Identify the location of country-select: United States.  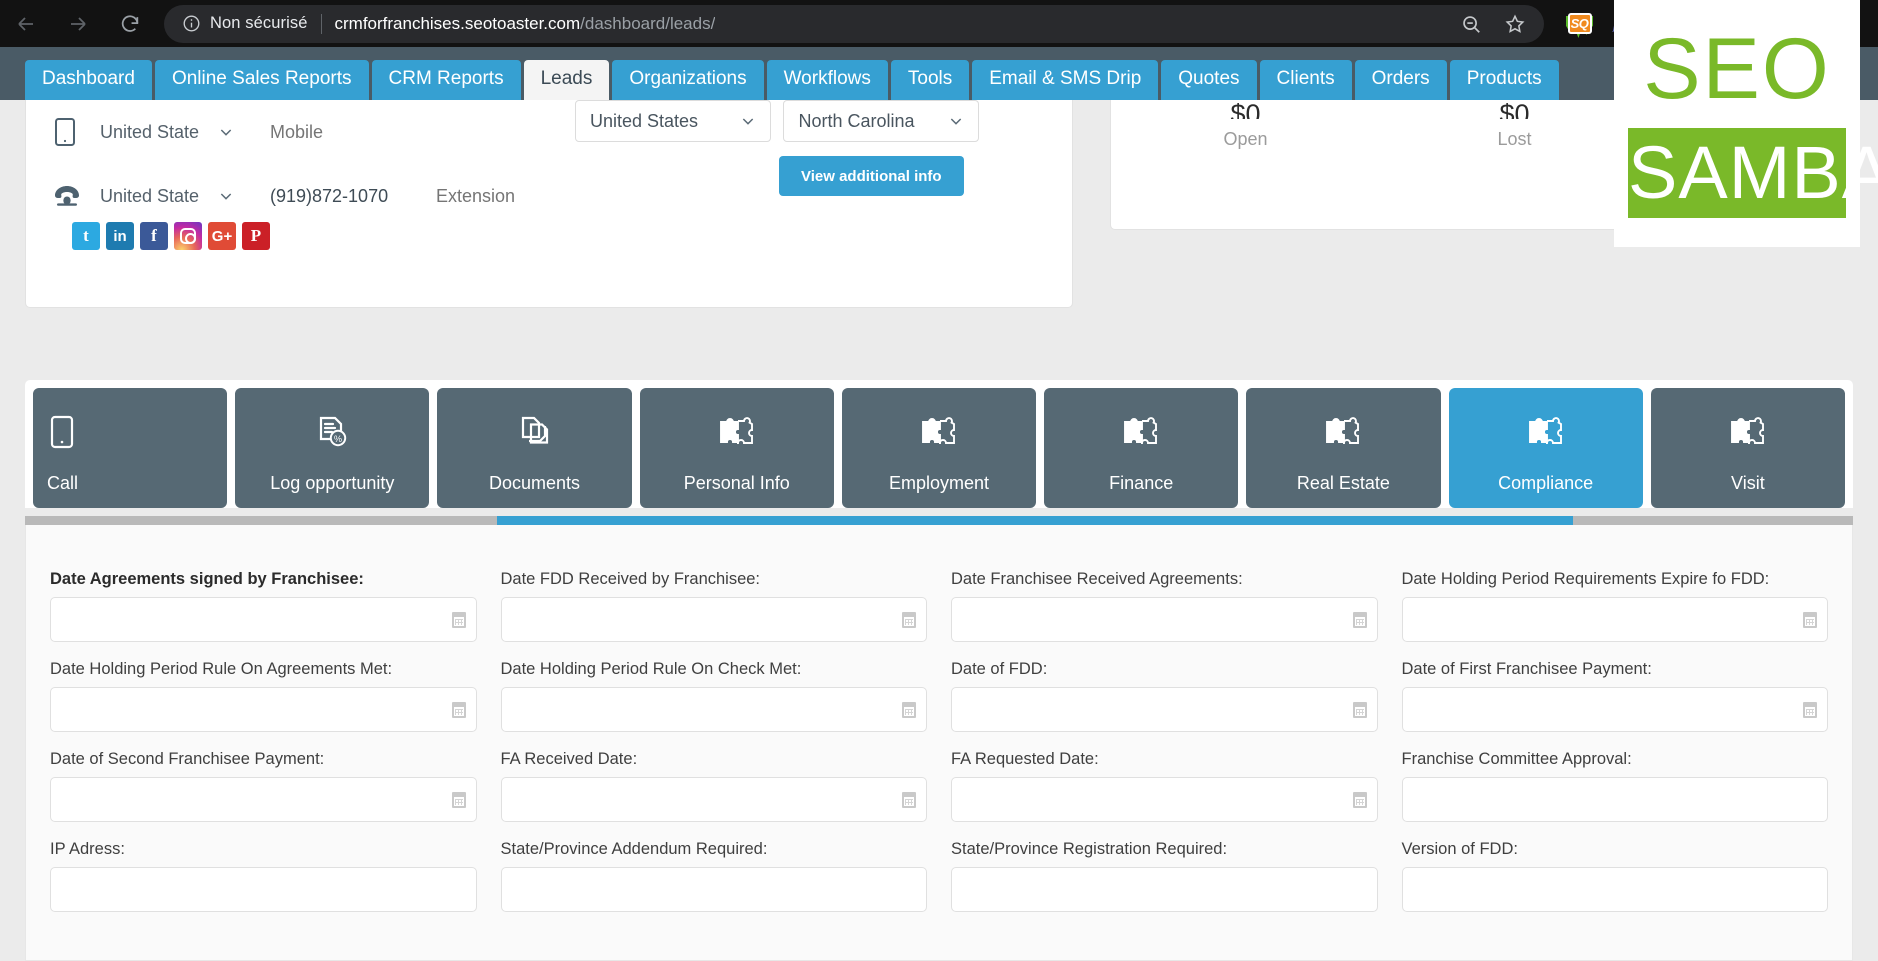
(673, 121).